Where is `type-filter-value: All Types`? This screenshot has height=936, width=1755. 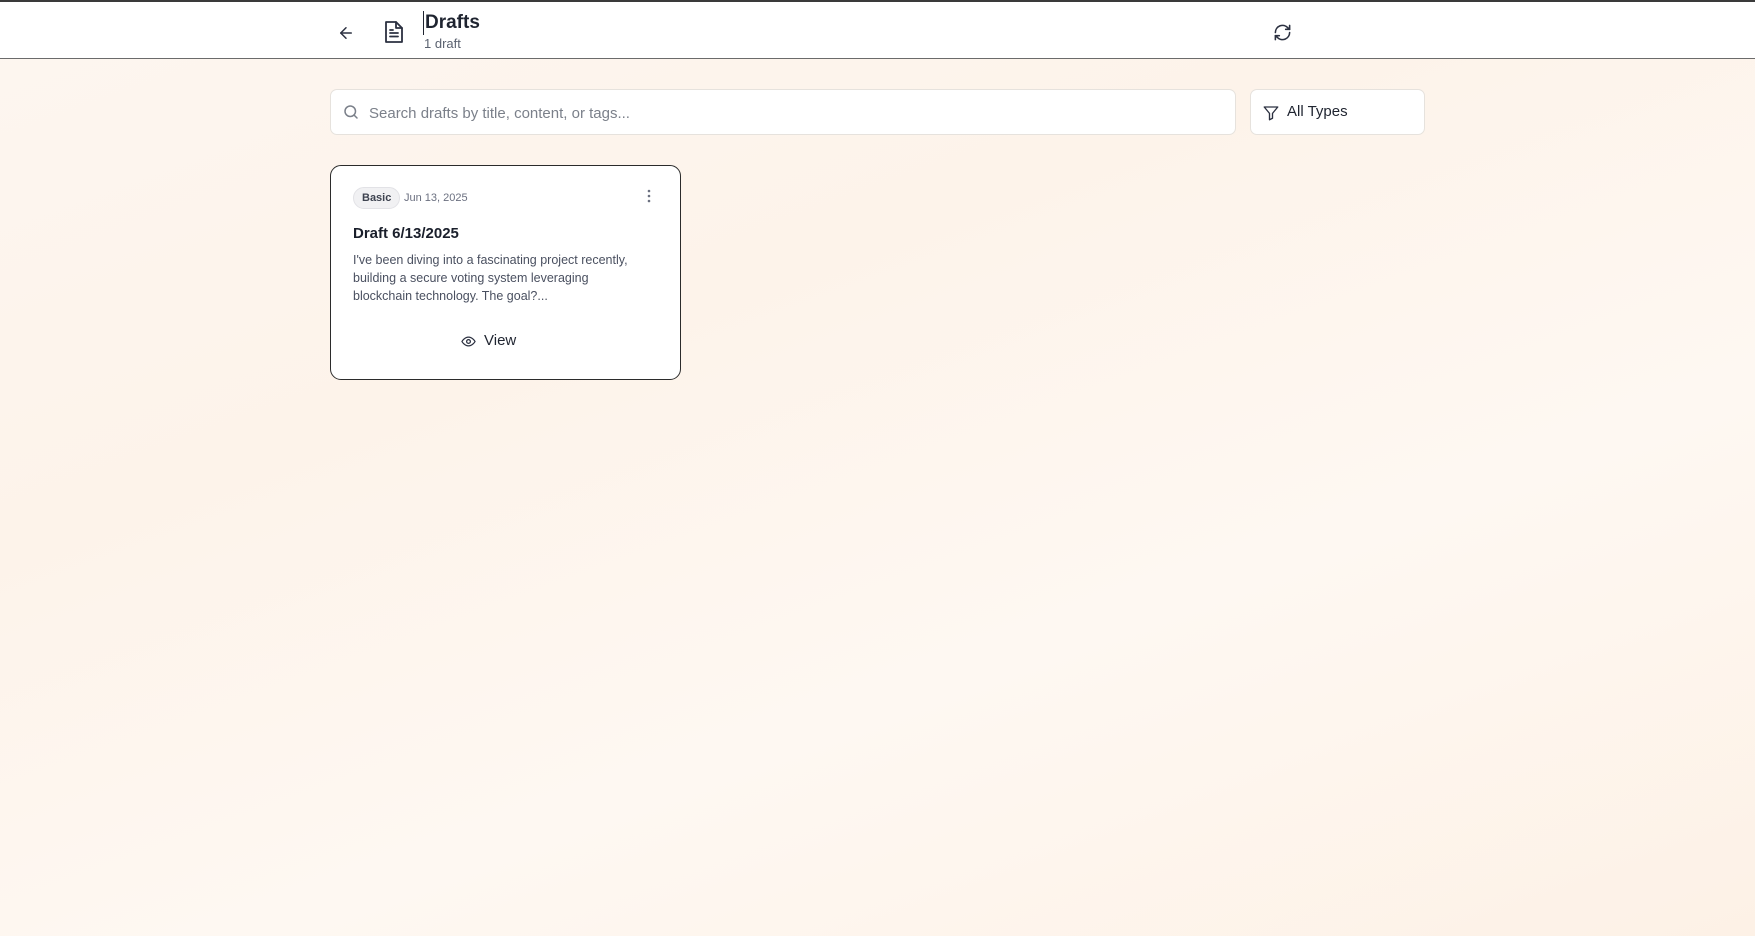 type-filter-value: All Types is located at coordinates (1317, 111).